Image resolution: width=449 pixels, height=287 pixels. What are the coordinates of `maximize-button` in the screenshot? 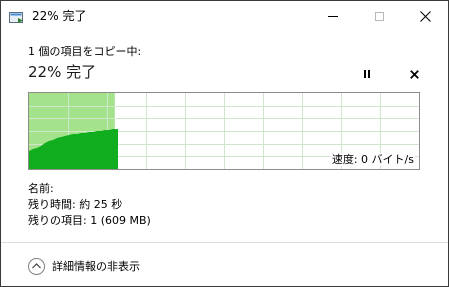 It's located at (379, 16).